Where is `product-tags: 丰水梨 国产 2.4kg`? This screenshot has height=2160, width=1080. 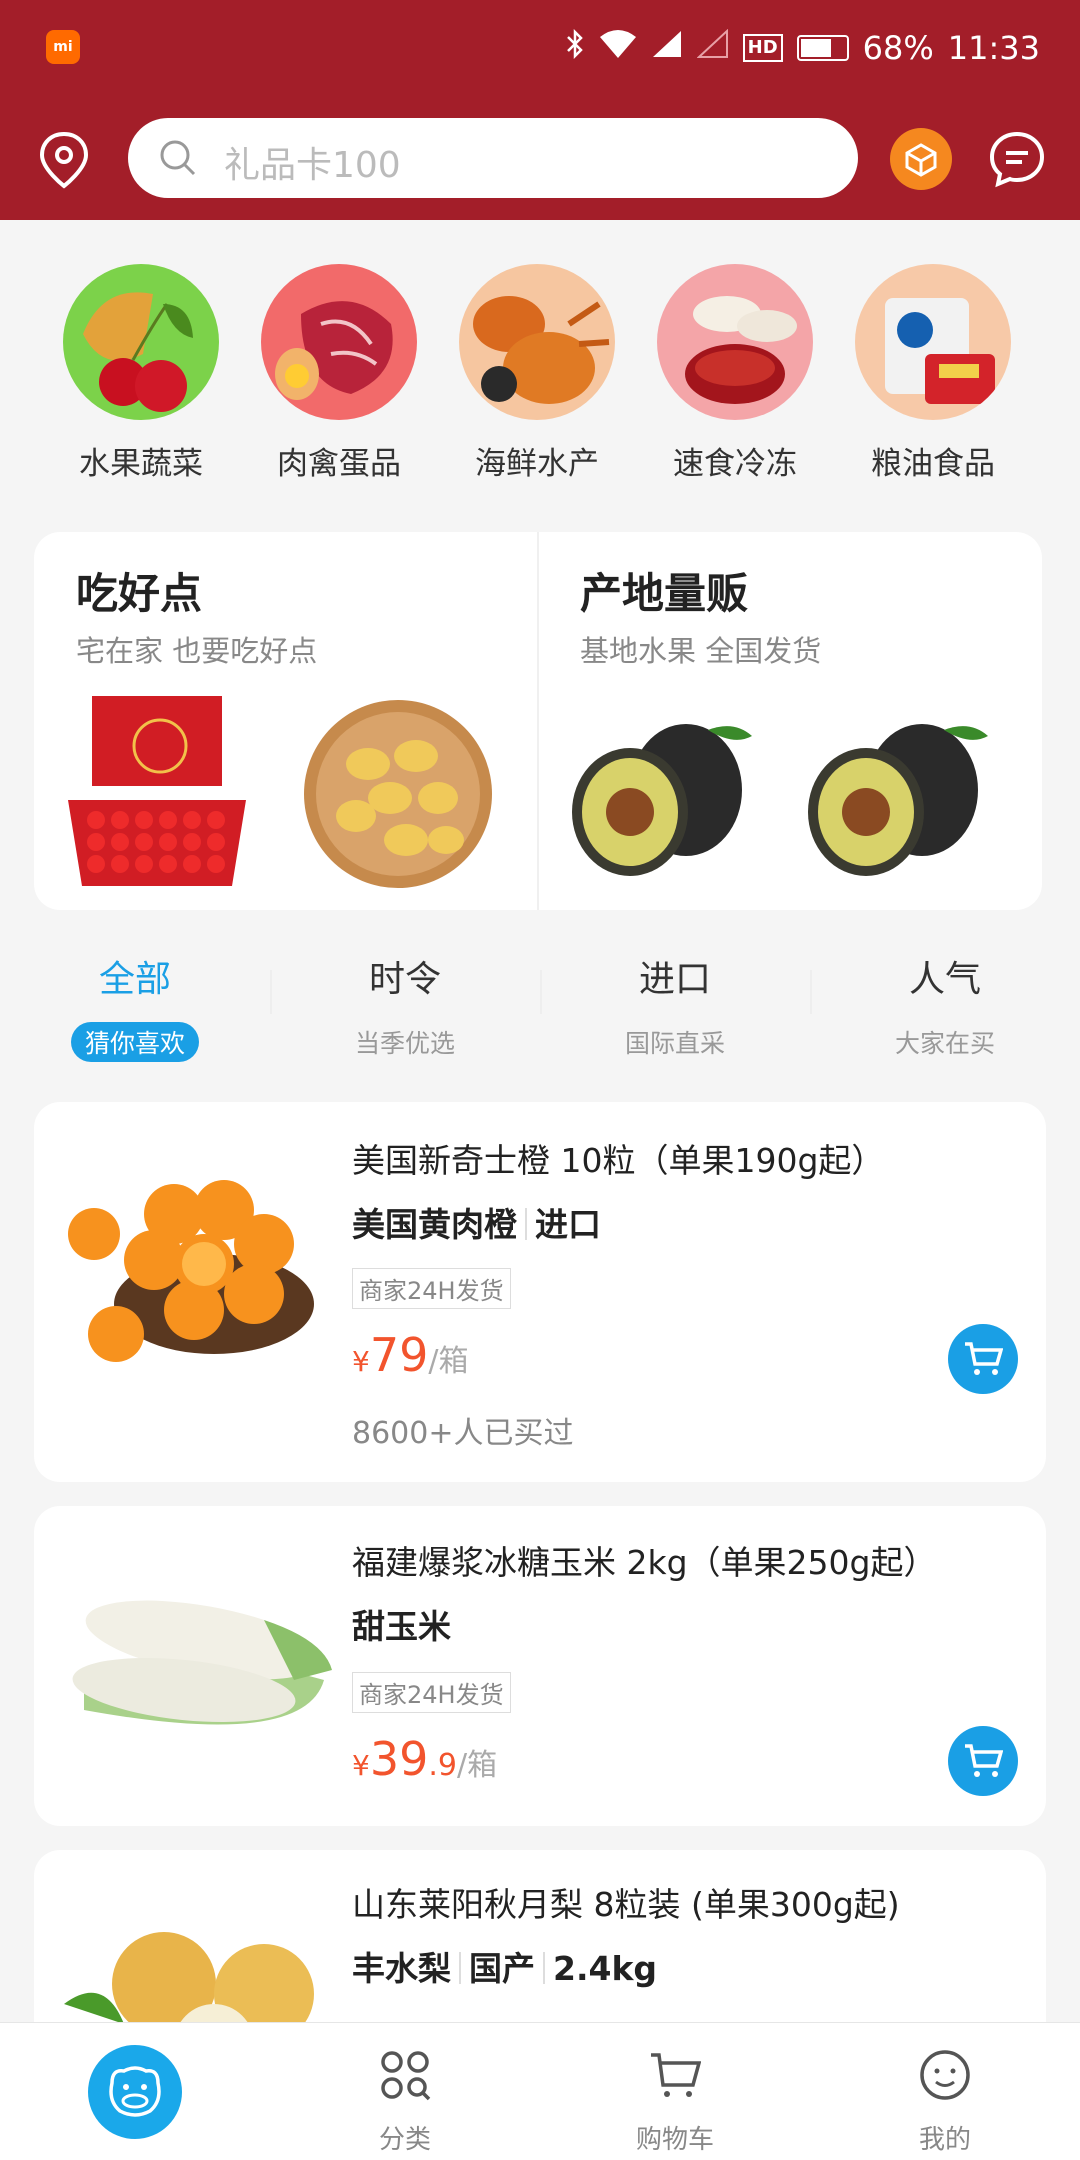
product-tags: 丰水梨 国产 2.4kg is located at coordinates (504, 1966).